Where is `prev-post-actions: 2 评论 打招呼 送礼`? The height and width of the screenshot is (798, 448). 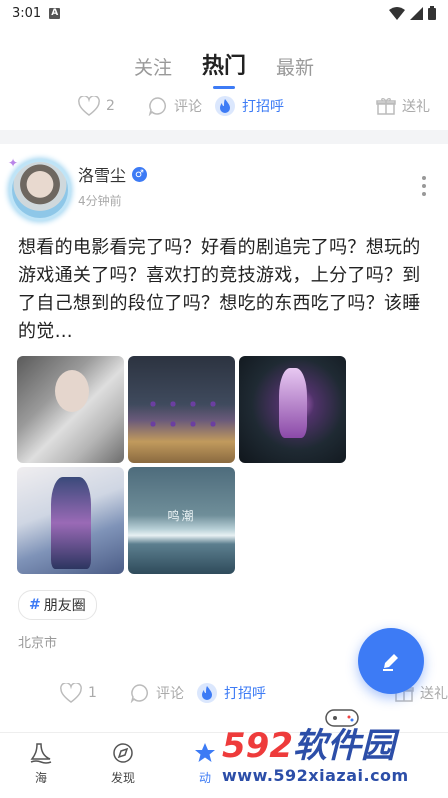
prev-post-actions: 2 评论 打招呼 送礼 is located at coordinates (224, 106).